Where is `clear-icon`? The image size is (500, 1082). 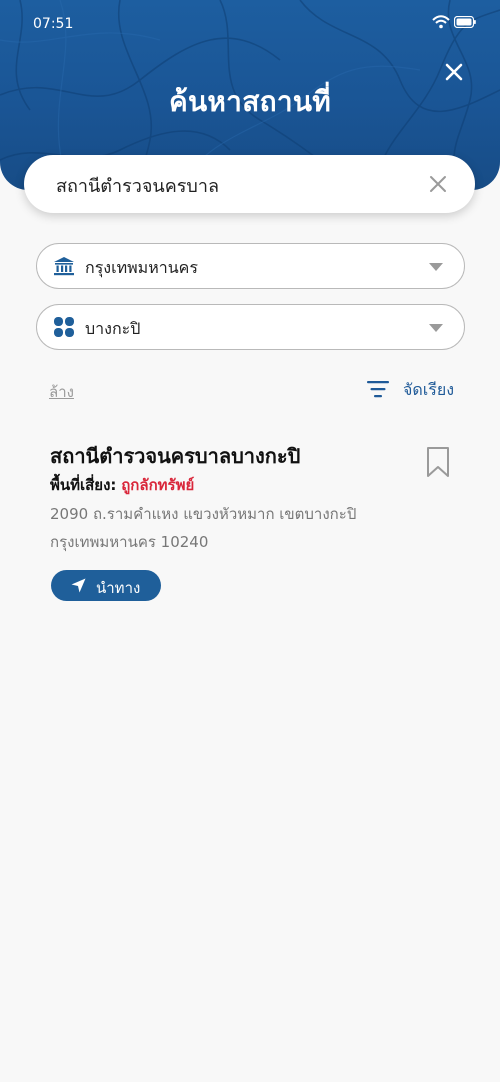
clear-icon is located at coordinates (438, 184).